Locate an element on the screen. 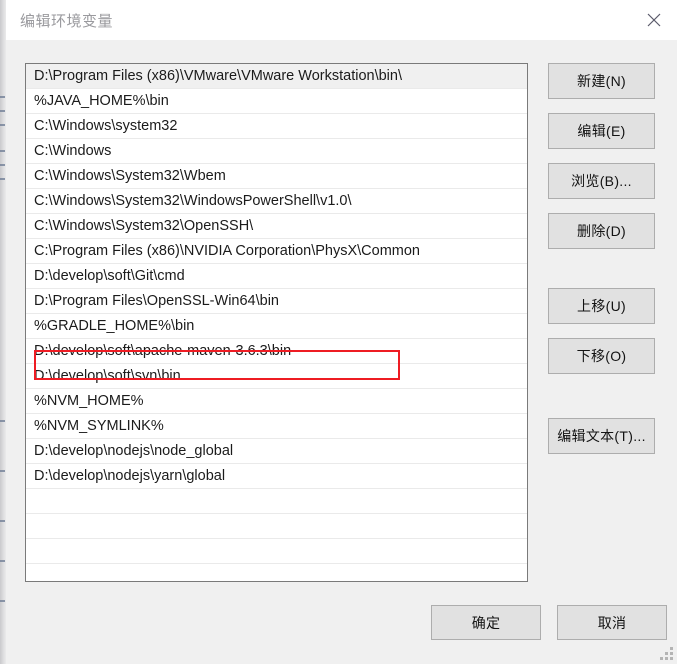  path-entry-row: %NVM_SYMLINK% is located at coordinates (276, 426).